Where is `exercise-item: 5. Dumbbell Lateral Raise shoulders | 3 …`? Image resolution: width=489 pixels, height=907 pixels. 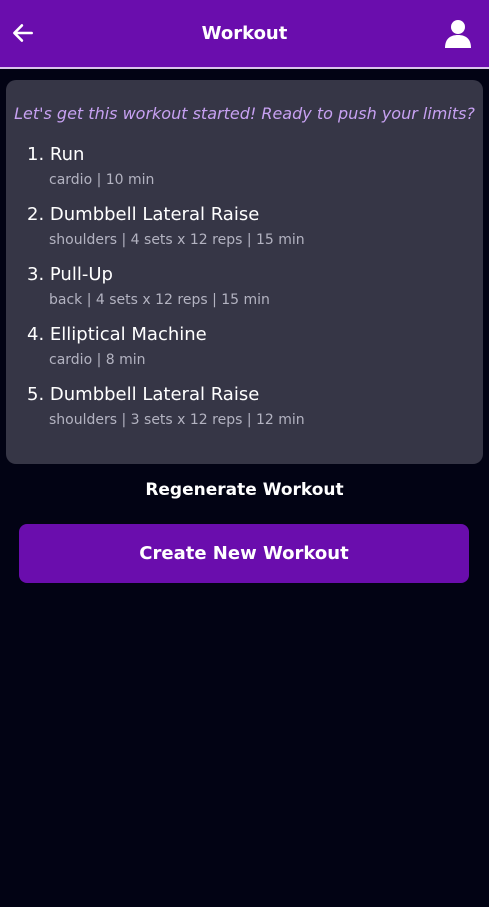
exercise-item: 5. Dumbbell Lateral Raise shoulders | 3 … is located at coordinates (250, 414).